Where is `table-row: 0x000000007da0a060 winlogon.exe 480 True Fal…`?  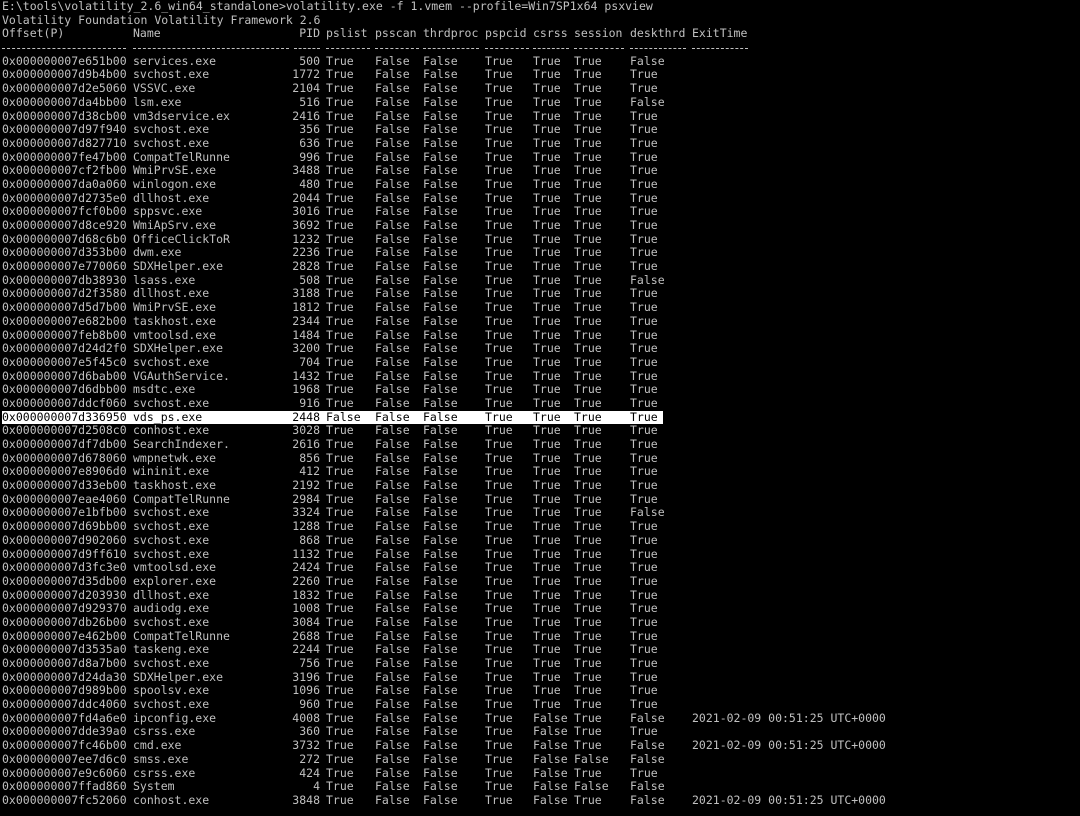 table-row: 0x000000007da0a060 winlogon.exe 480 True Fal… is located at coordinates (541, 184).